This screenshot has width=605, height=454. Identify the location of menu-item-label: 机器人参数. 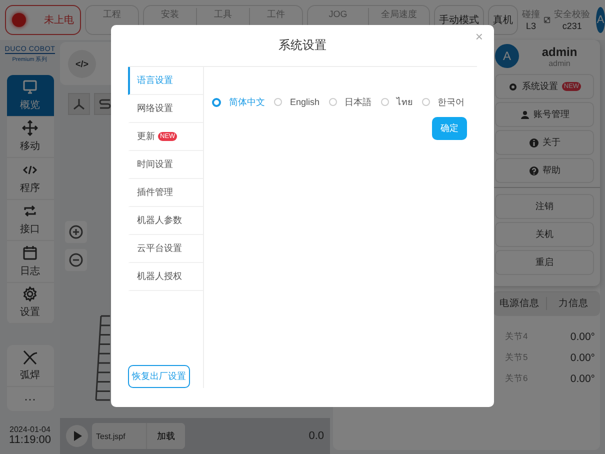
(159, 220).